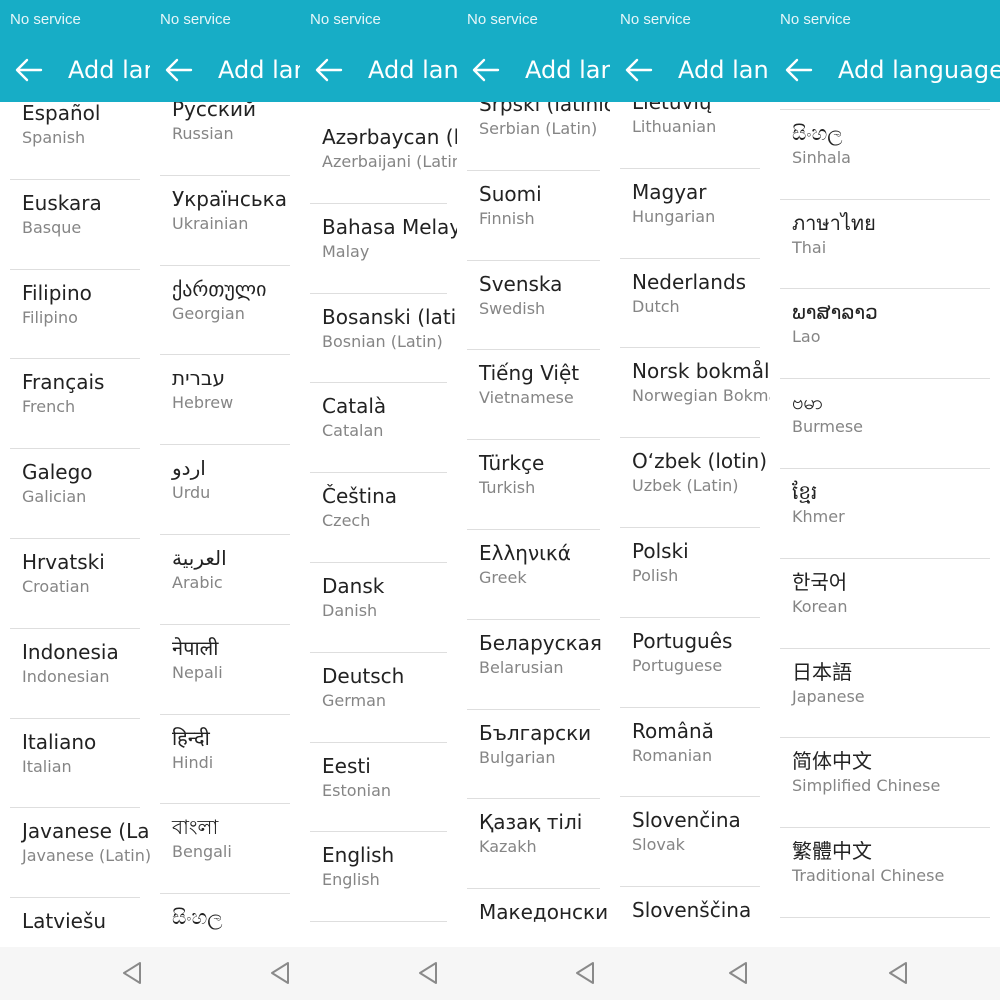 The image size is (1000, 1000). I want to click on language-item: اردو Urdu, so click(230, 490).